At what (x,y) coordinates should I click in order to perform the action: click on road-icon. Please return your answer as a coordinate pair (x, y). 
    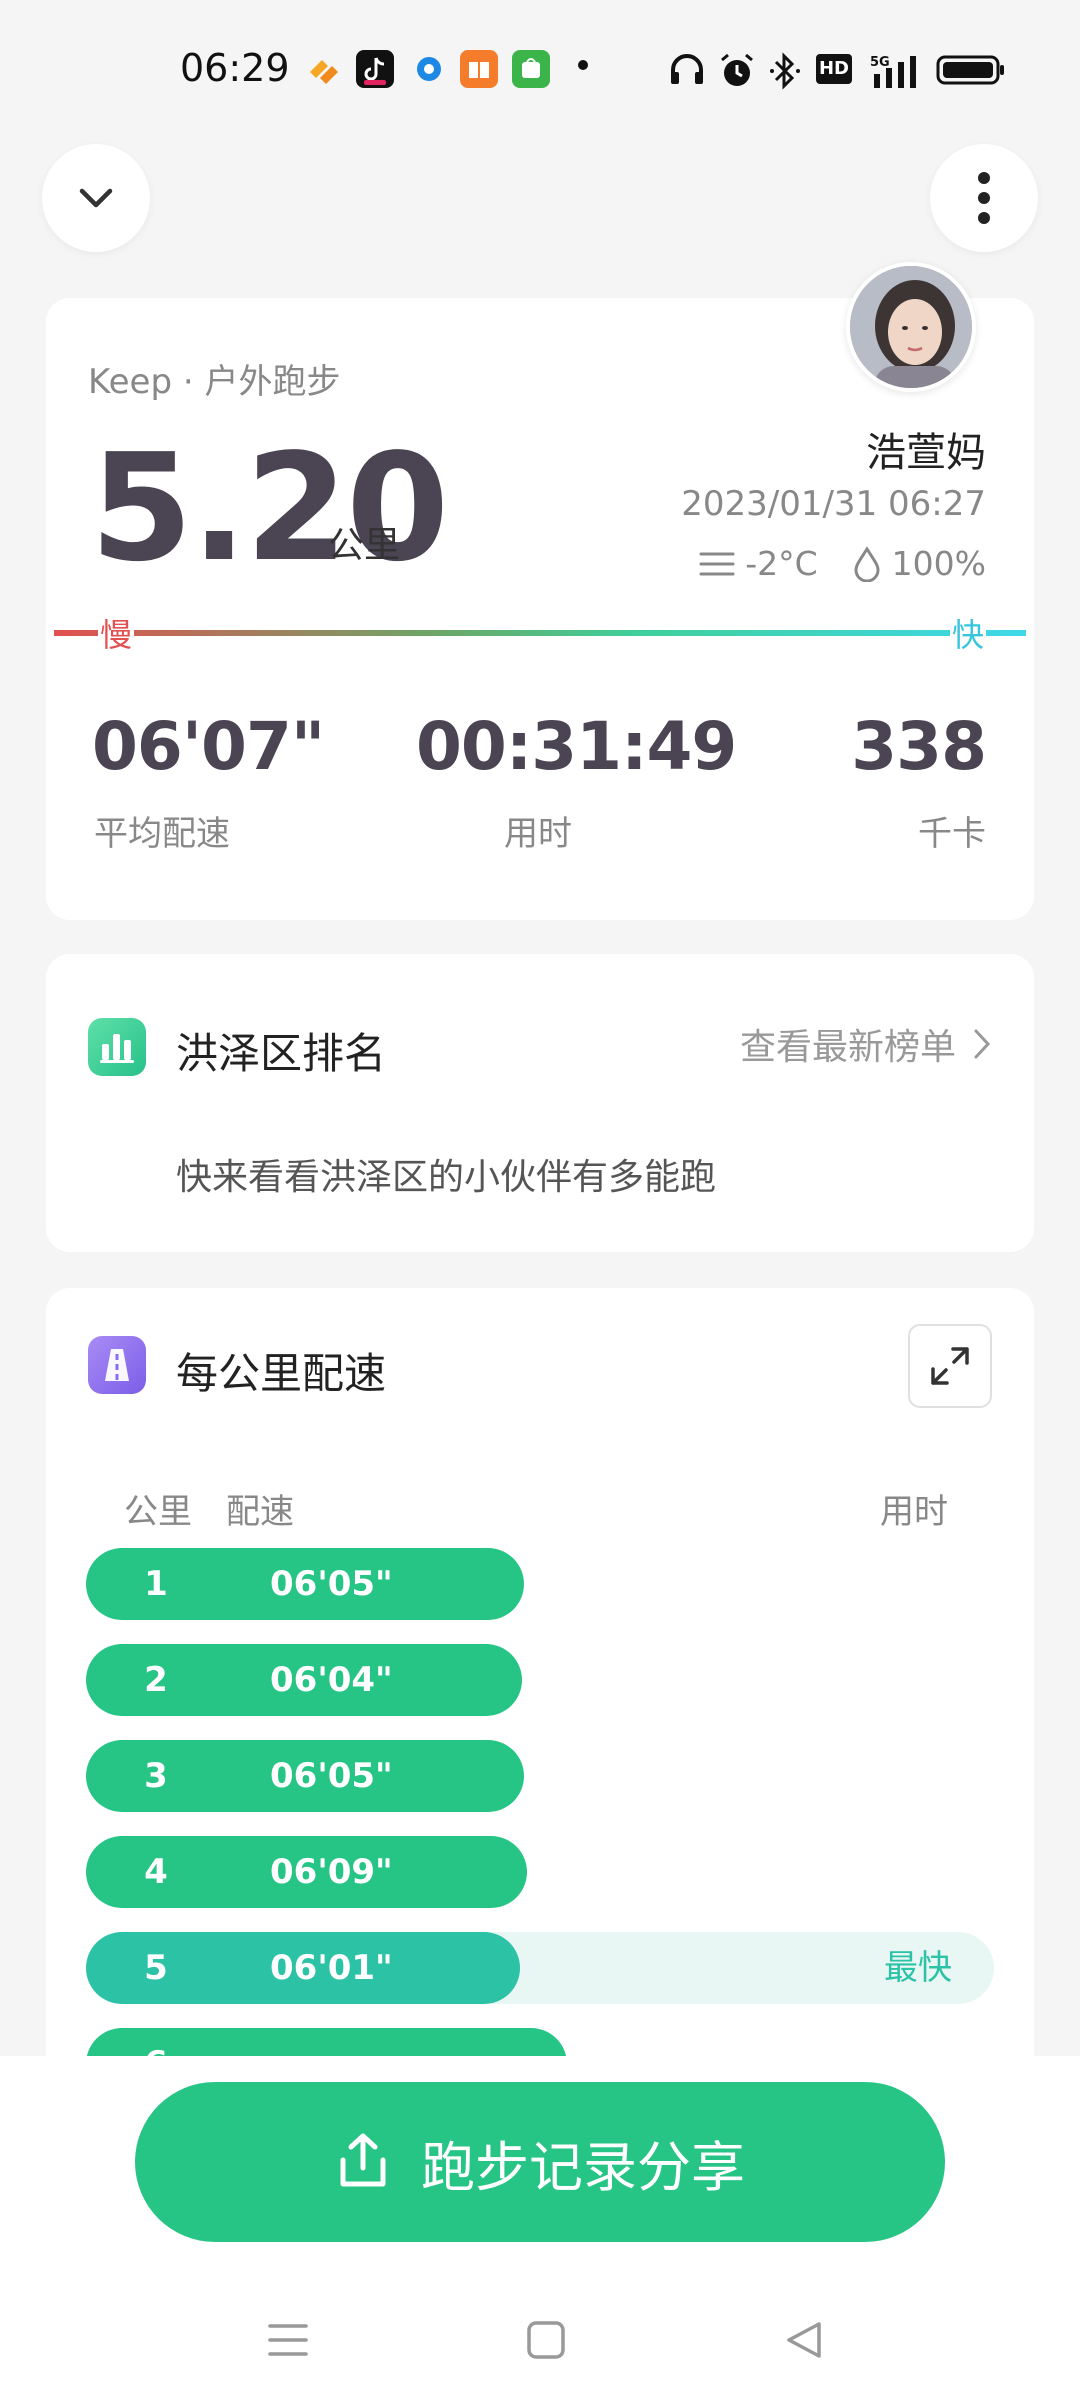
    Looking at the image, I should click on (117, 1365).